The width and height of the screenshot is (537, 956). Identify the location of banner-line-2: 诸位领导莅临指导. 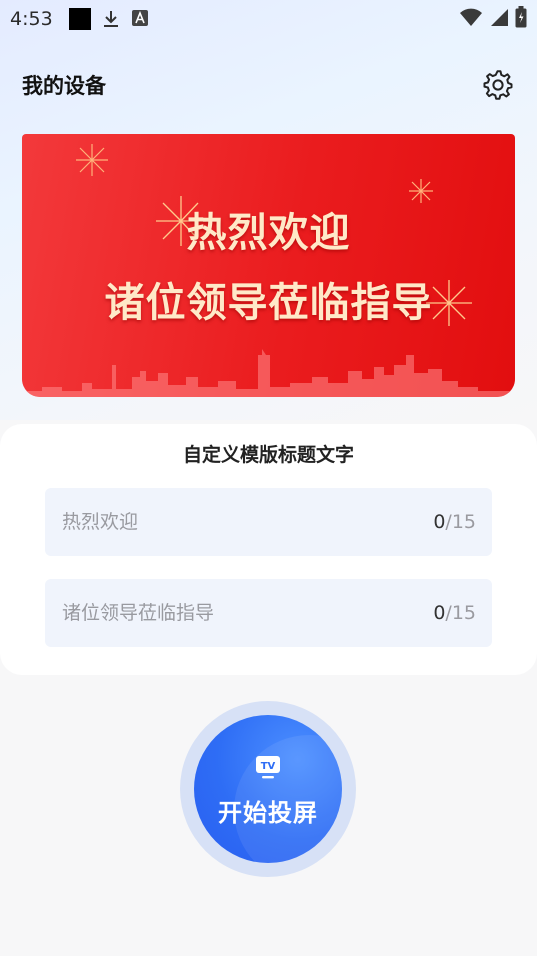
(268, 303).